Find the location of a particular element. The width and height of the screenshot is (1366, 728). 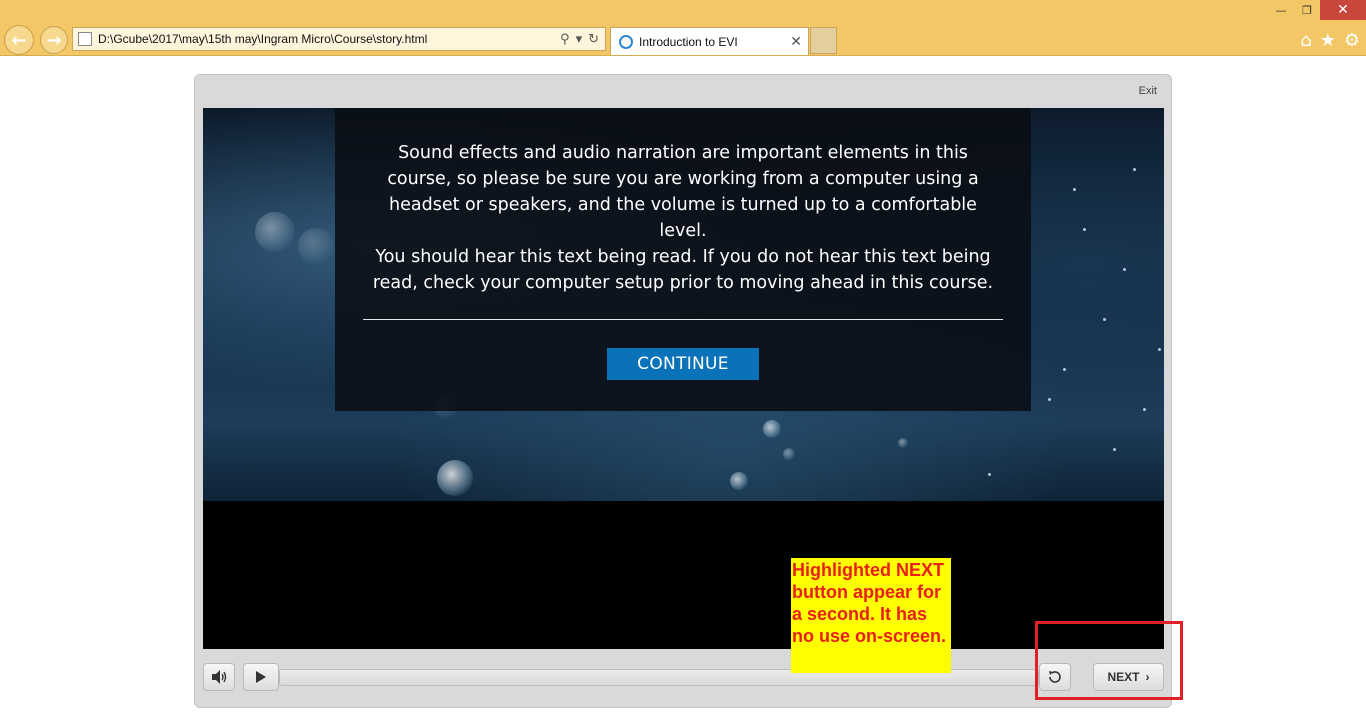

play-button is located at coordinates (261, 677).